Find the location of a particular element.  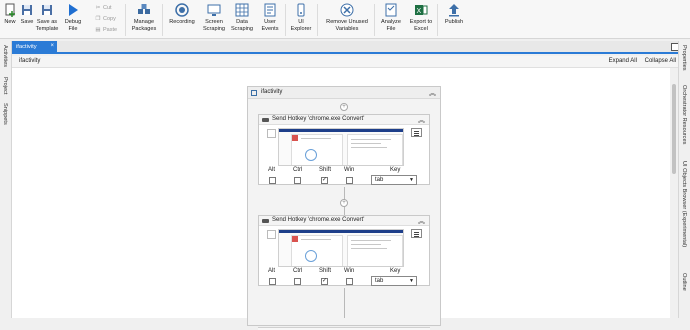

cut-button: ✂ Cut is located at coordinates (103, 8).